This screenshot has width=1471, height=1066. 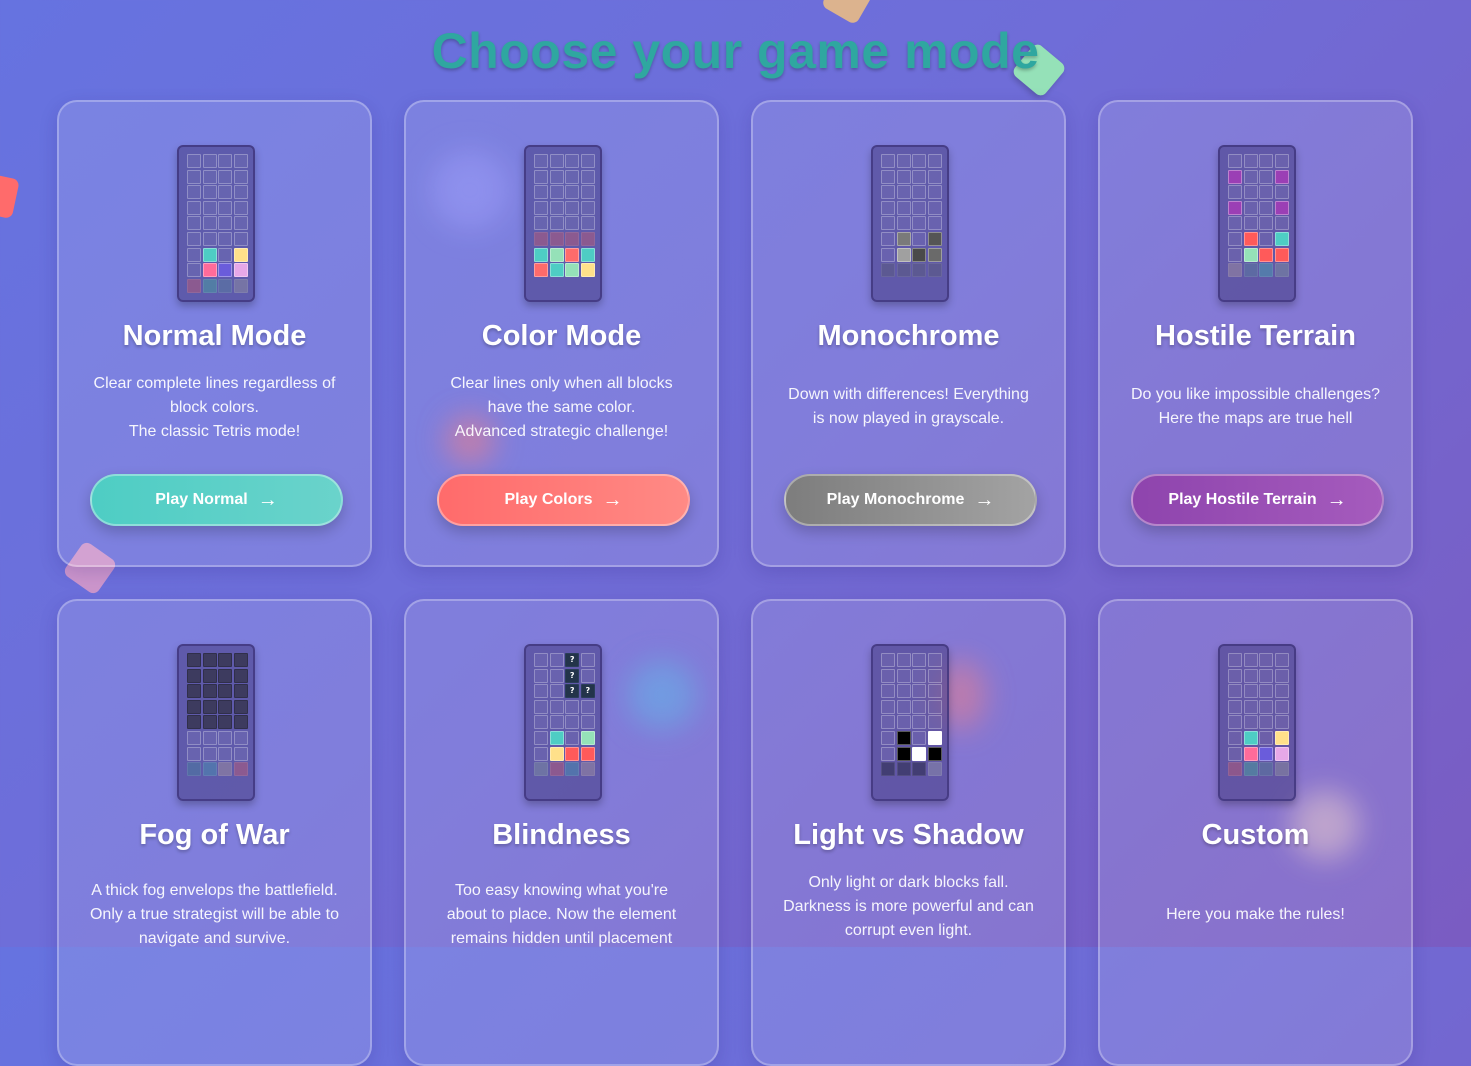 I want to click on card-description-line: is now played in grayscale., so click(x=908, y=418).